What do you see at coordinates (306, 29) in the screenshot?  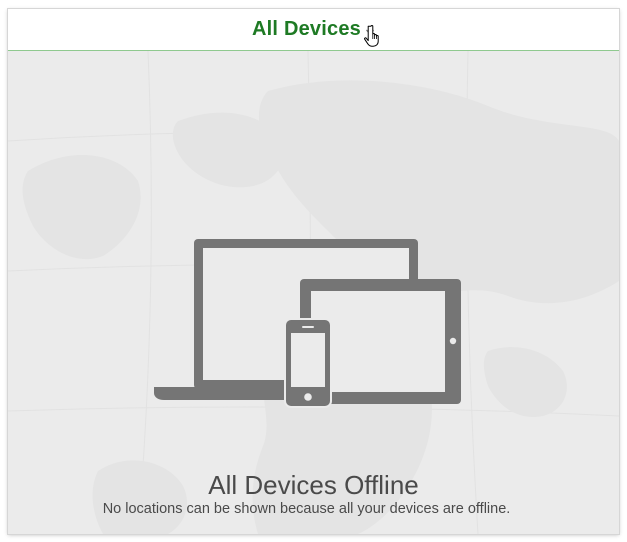 I see `device-selector-label: All Devices` at bounding box center [306, 29].